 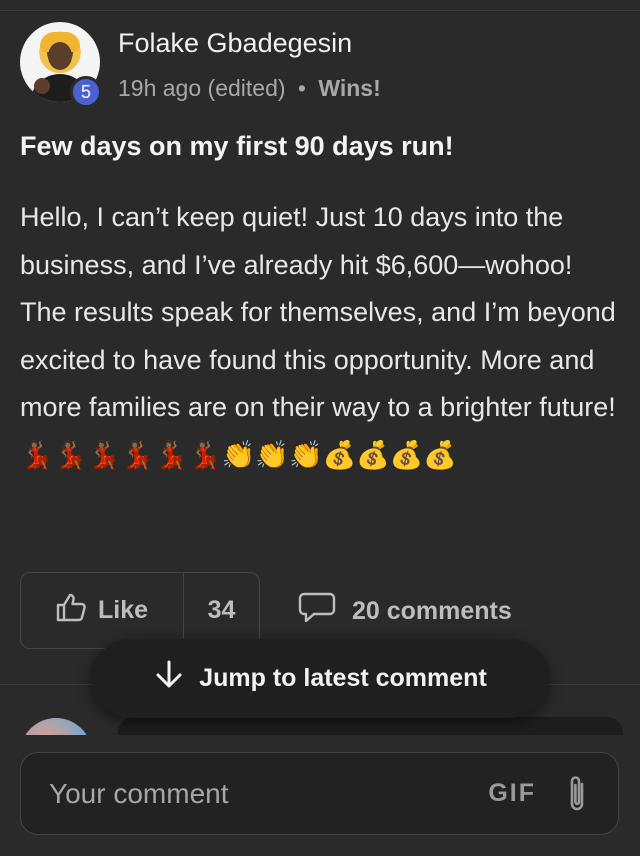 I want to click on edited-label: (edited), so click(x=246, y=88).